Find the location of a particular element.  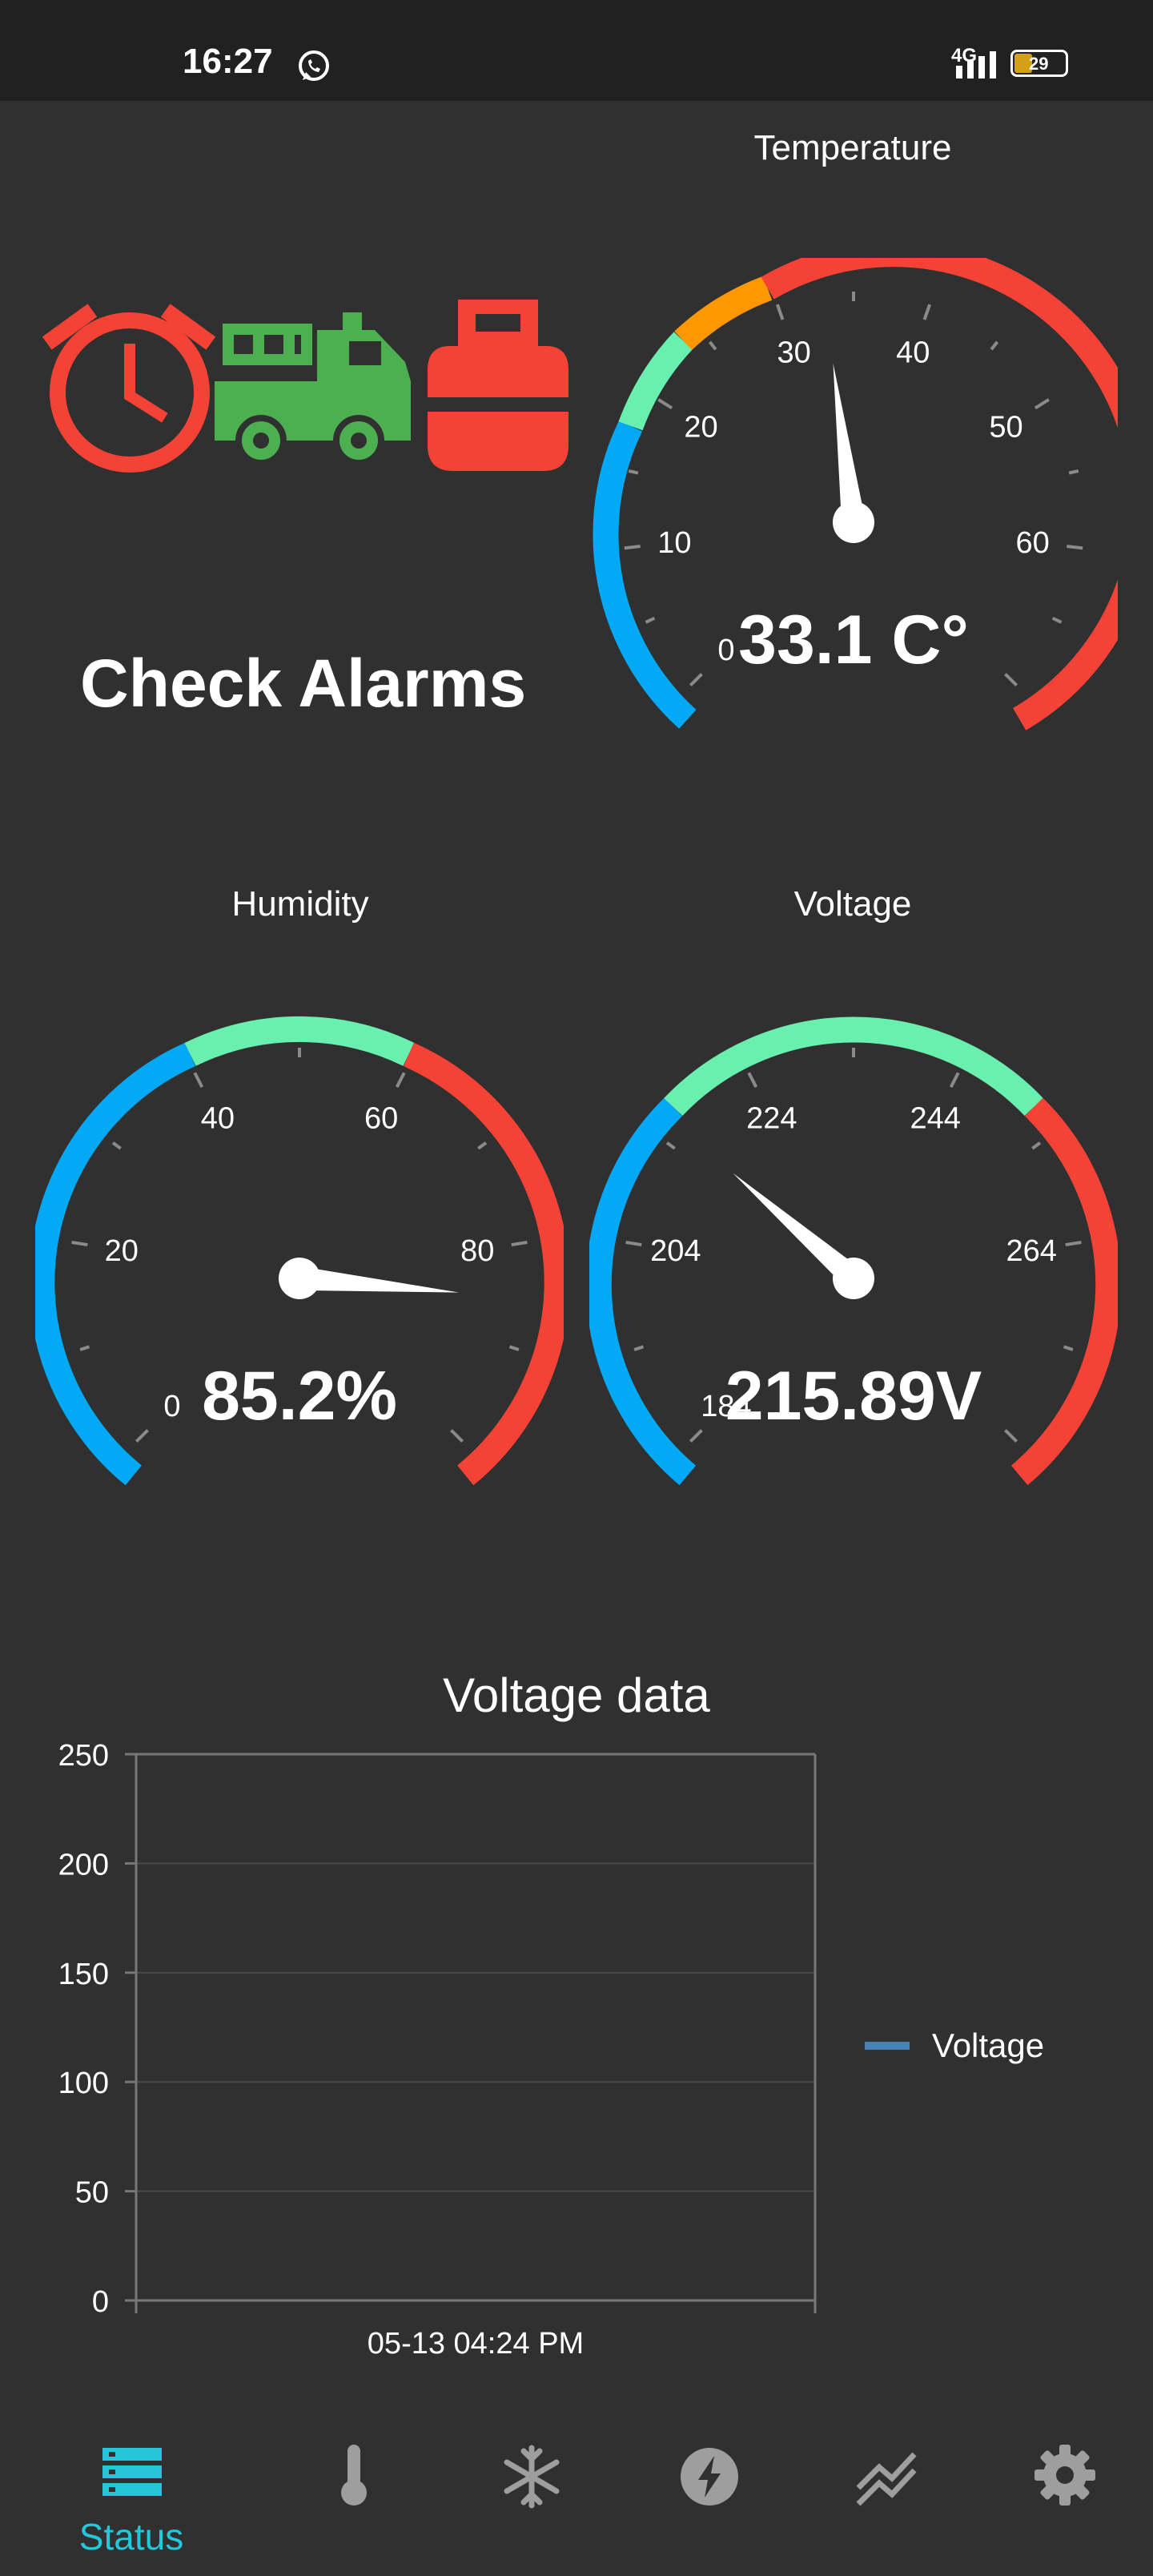

temperature-tick-label: 30 is located at coordinates (794, 353).